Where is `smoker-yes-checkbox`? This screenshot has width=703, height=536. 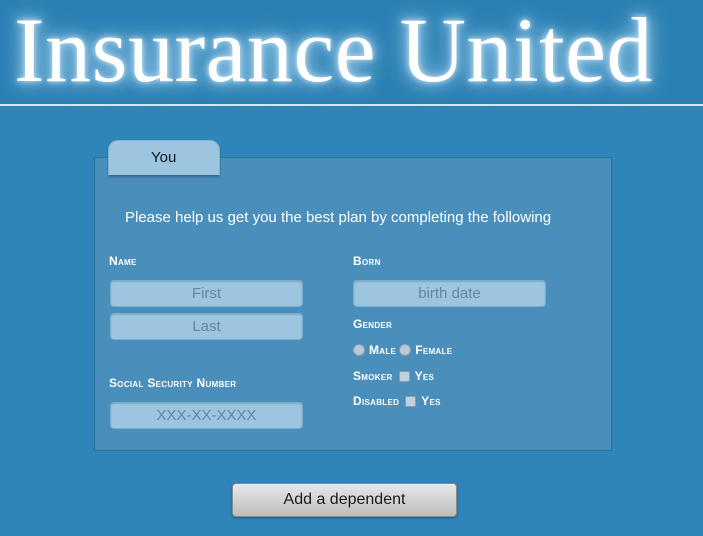
smoker-yes-checkbox is located at coordinates (404, 376).